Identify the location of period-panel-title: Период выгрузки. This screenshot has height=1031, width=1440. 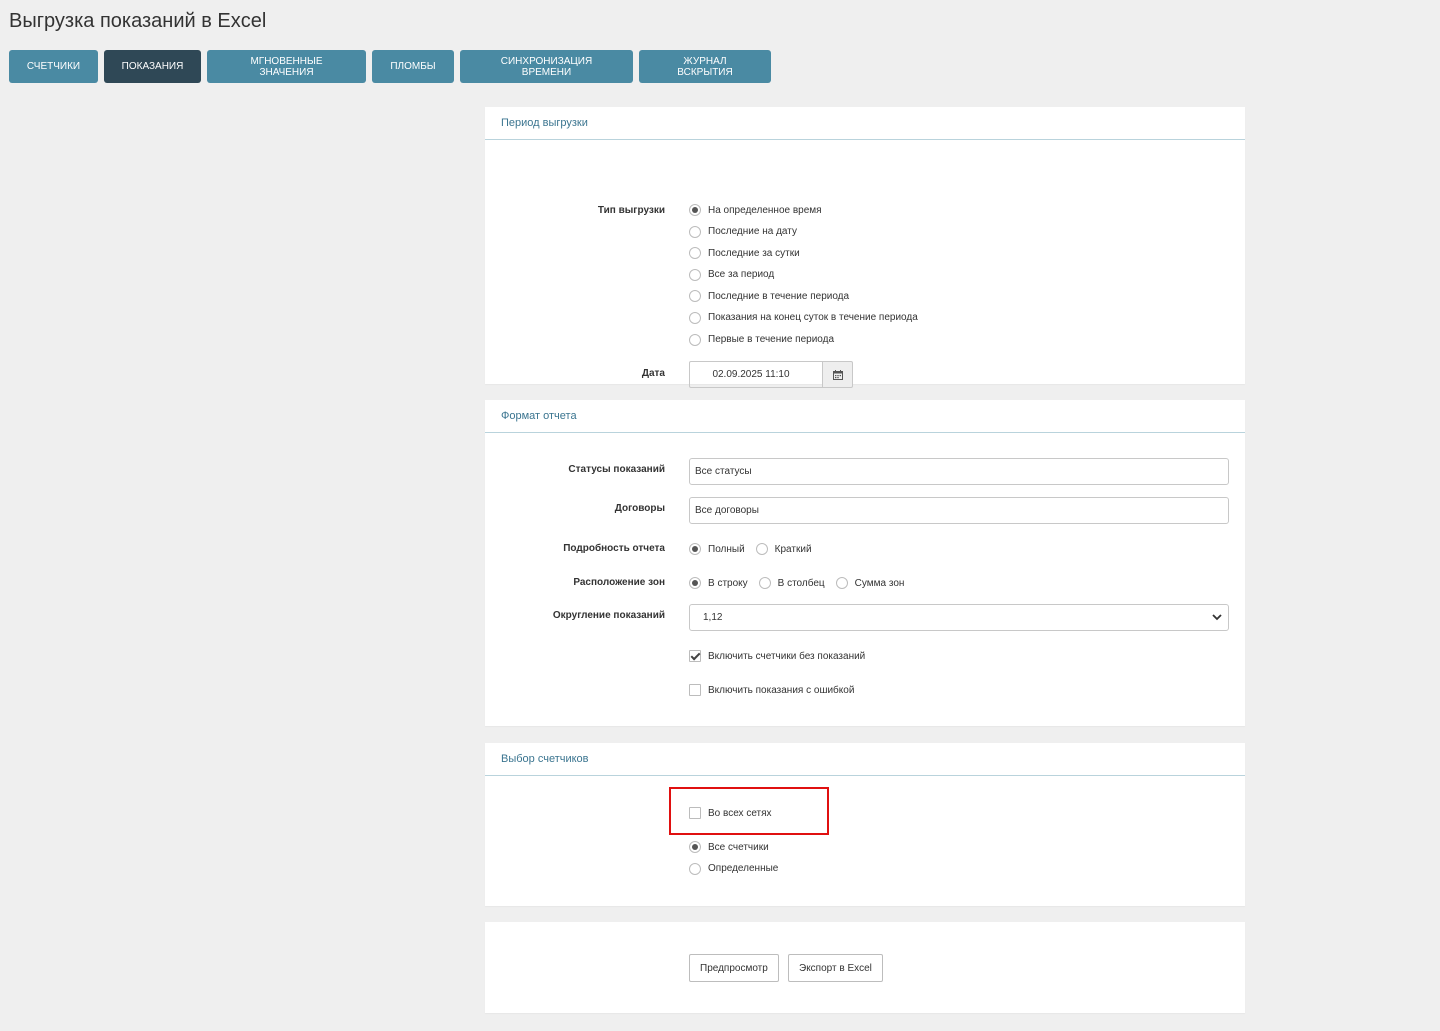
(865, 123).